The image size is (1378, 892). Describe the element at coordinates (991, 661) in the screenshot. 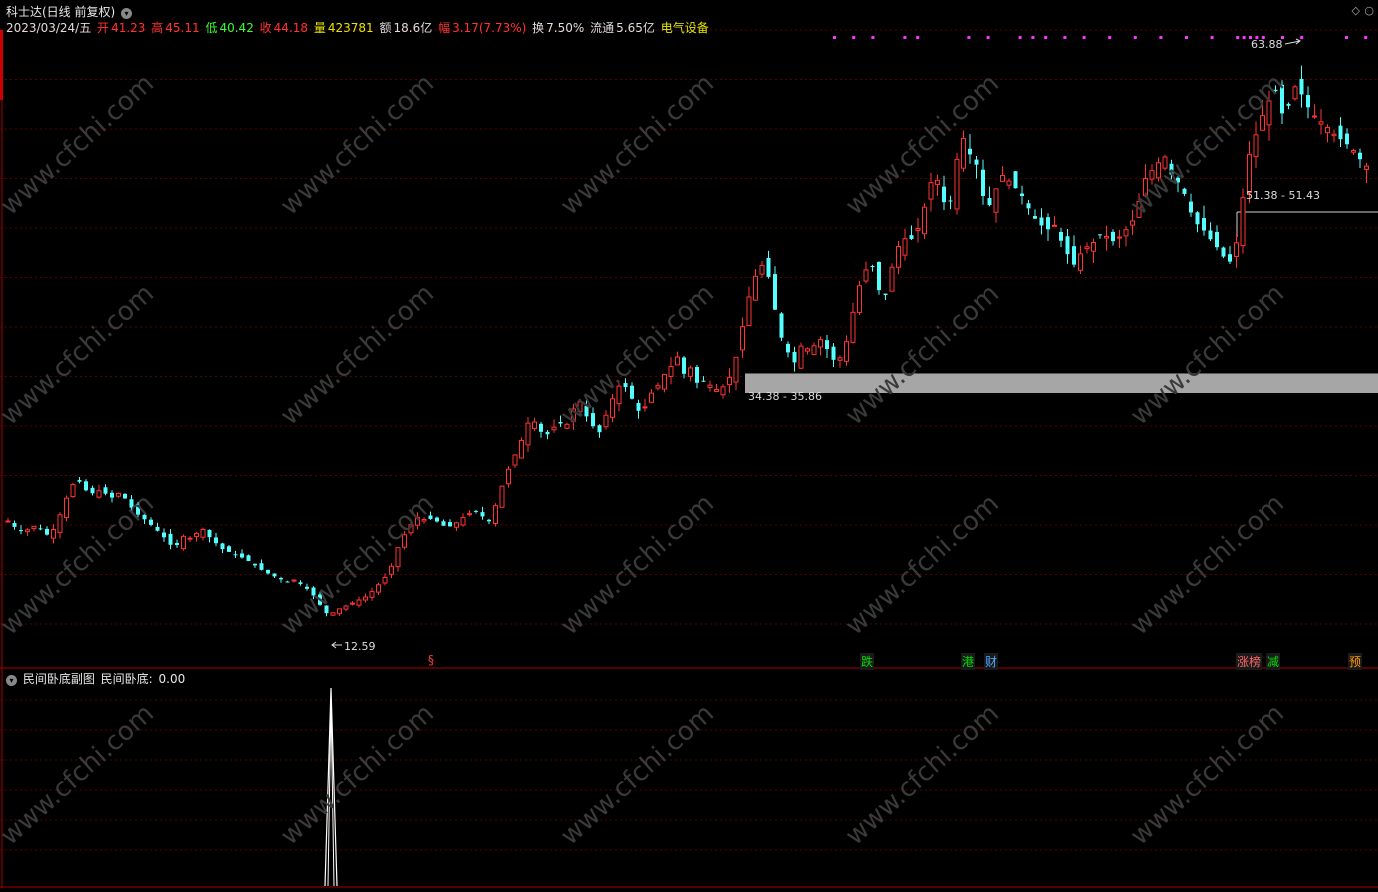

I see `news-tag: 财` at that location.